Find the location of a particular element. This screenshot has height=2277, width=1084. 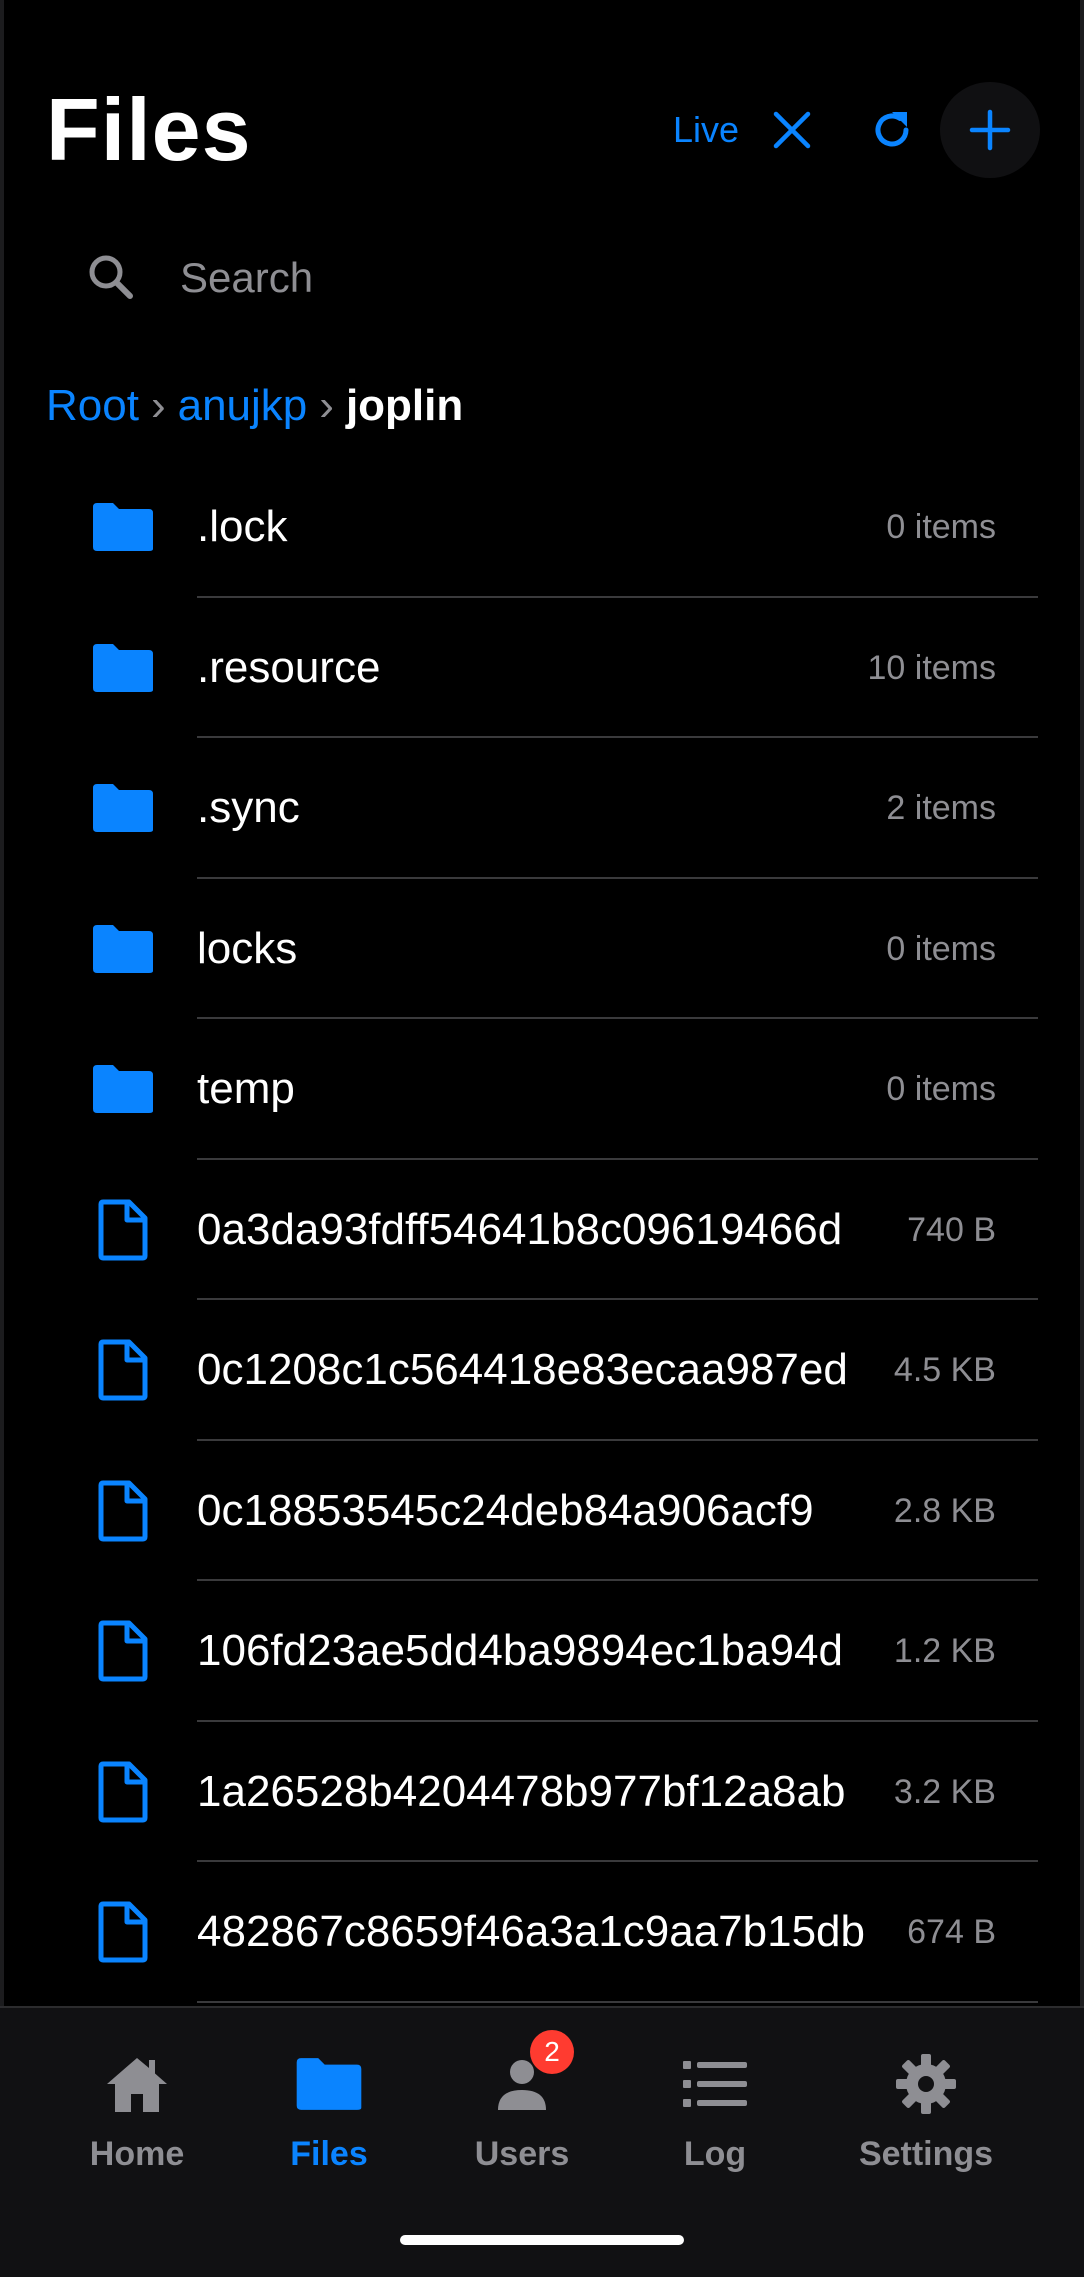

refresh-icon is located at coordinates (892, 129).